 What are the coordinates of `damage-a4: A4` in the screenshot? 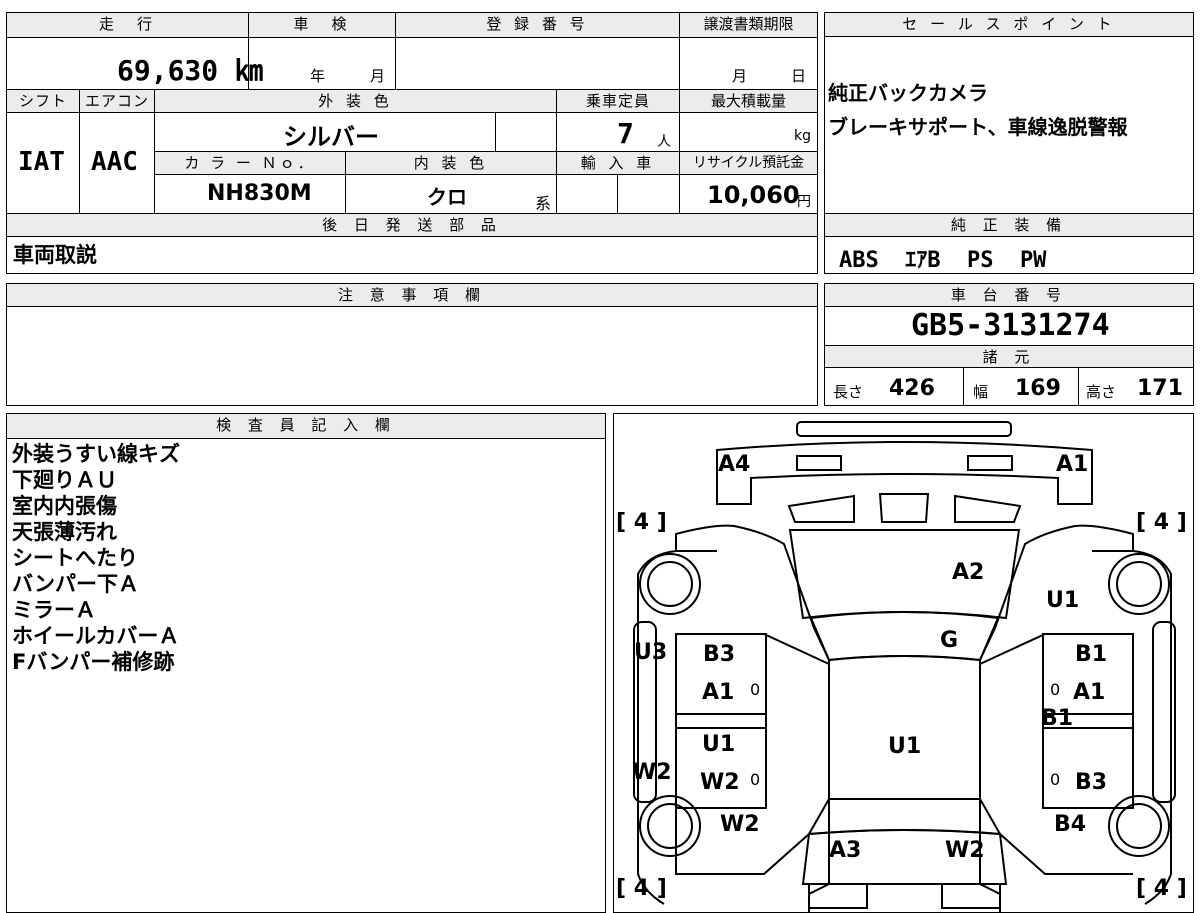 It's located at (734, 464).